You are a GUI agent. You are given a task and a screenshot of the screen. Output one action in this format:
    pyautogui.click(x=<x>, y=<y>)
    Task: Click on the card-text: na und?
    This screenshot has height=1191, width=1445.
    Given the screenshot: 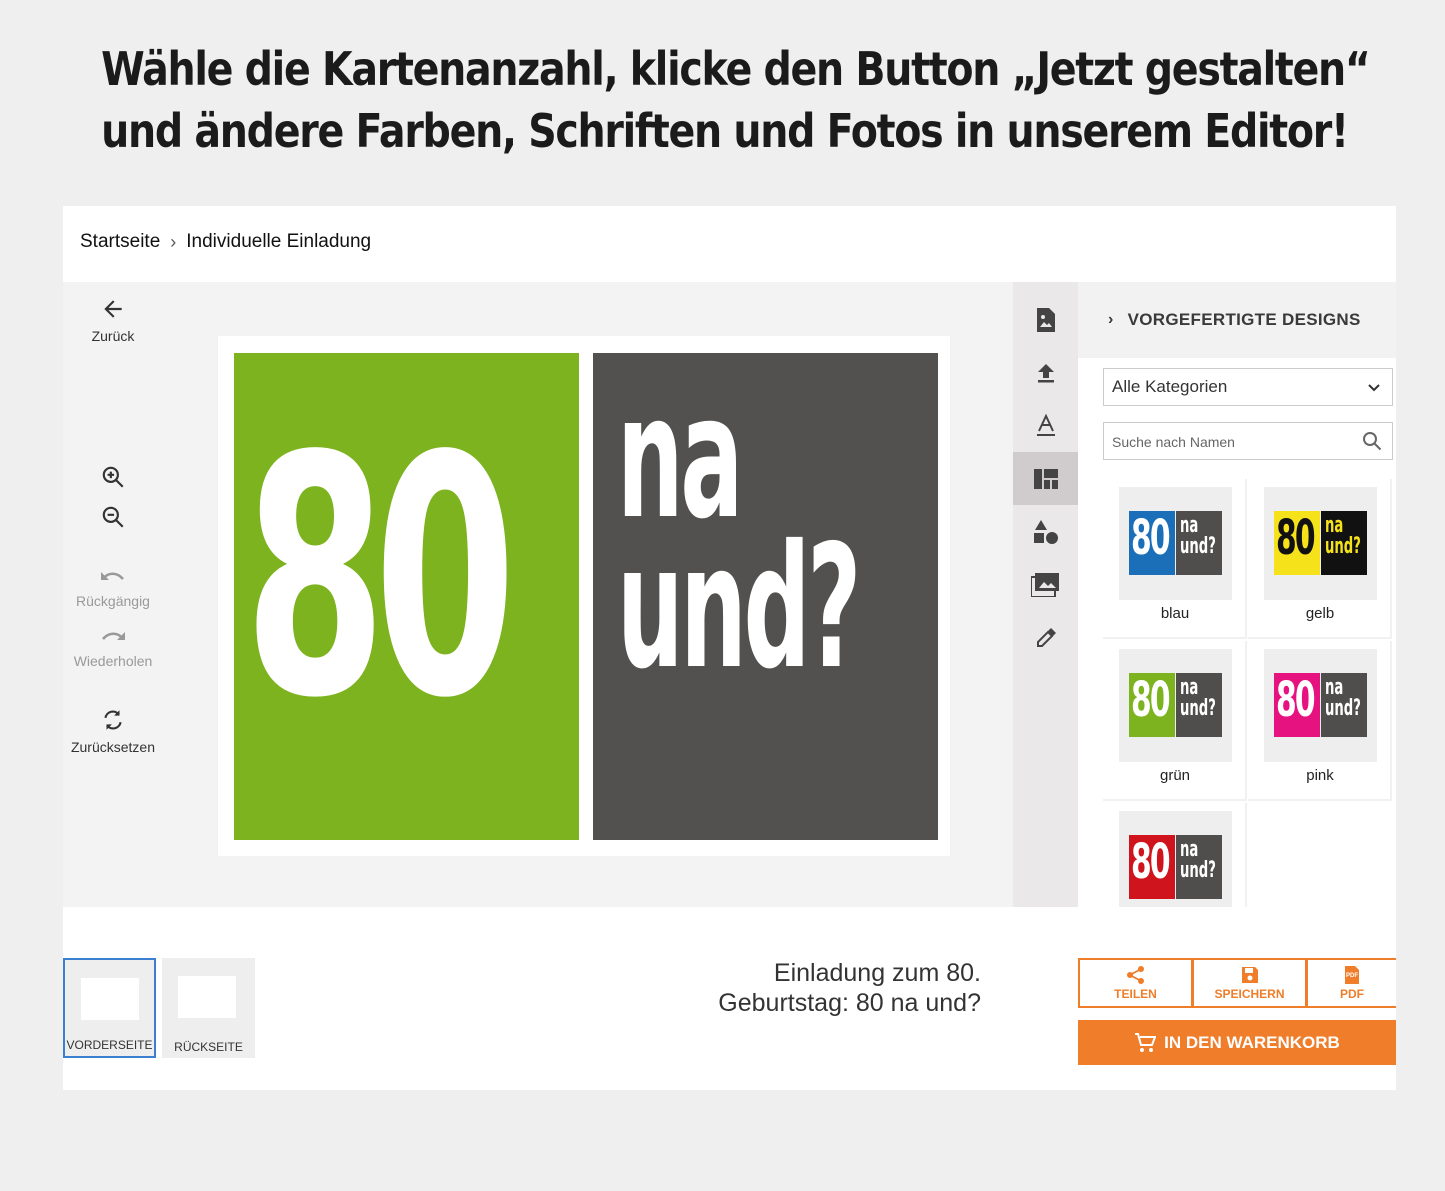 What is the action you would take?
    pyautogui.click(x=739, y=540)
    